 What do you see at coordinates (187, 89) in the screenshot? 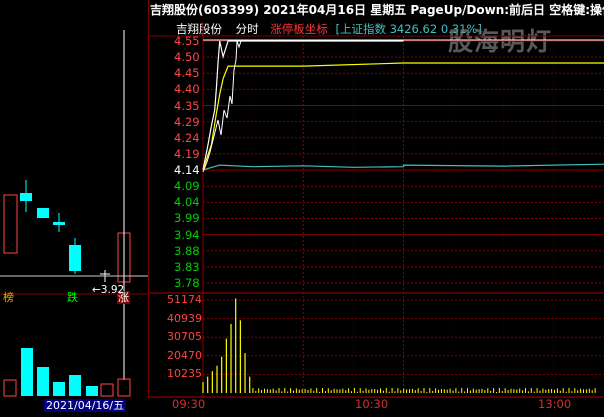
I see `price-tick: 4.40` at bounding box center [187, 89].